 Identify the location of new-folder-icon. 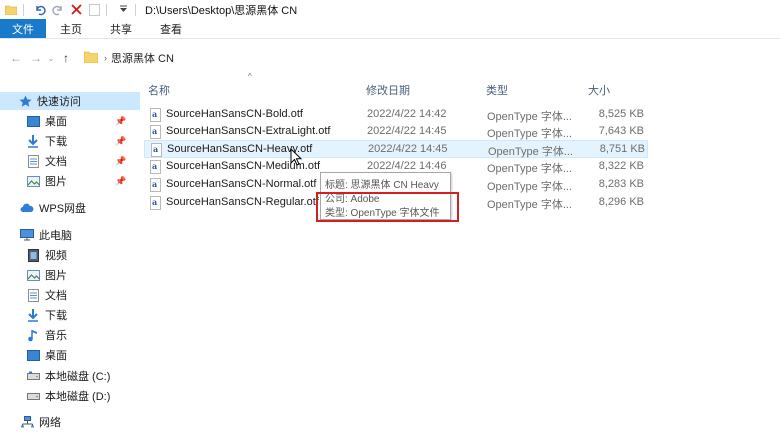
(94, 10).